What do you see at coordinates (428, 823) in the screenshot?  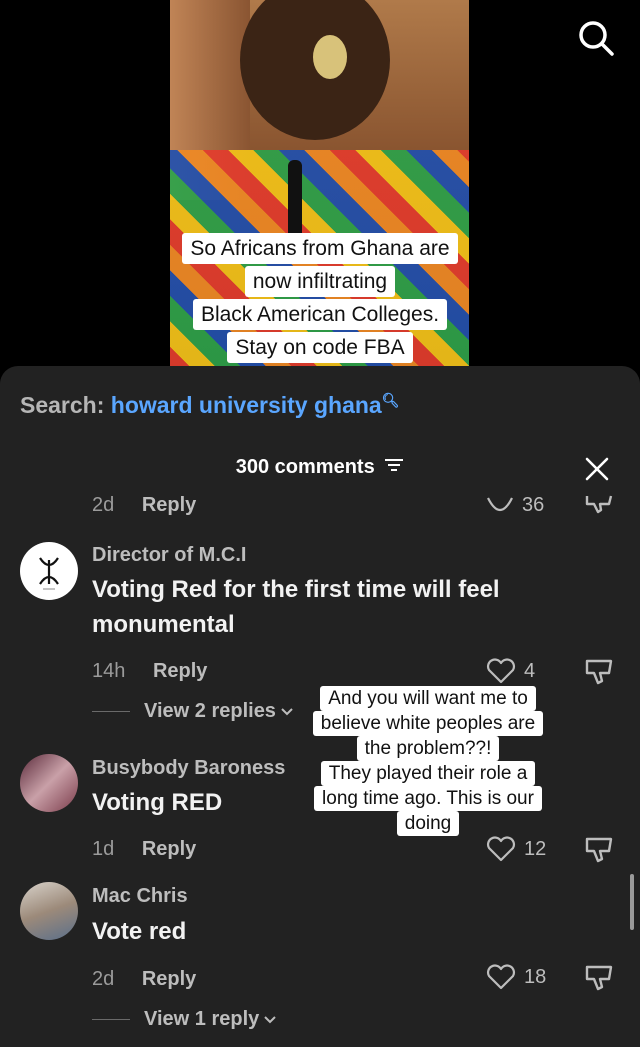 I see `overlay-line: doing` at bounding box center [428, 823].